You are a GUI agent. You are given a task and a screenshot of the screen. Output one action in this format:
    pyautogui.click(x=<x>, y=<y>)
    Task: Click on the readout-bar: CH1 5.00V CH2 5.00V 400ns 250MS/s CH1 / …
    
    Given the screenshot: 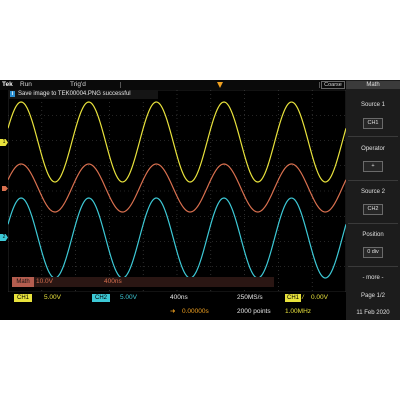 What is the action you would take?
    pyautogui.click(x=173, y=306)
    